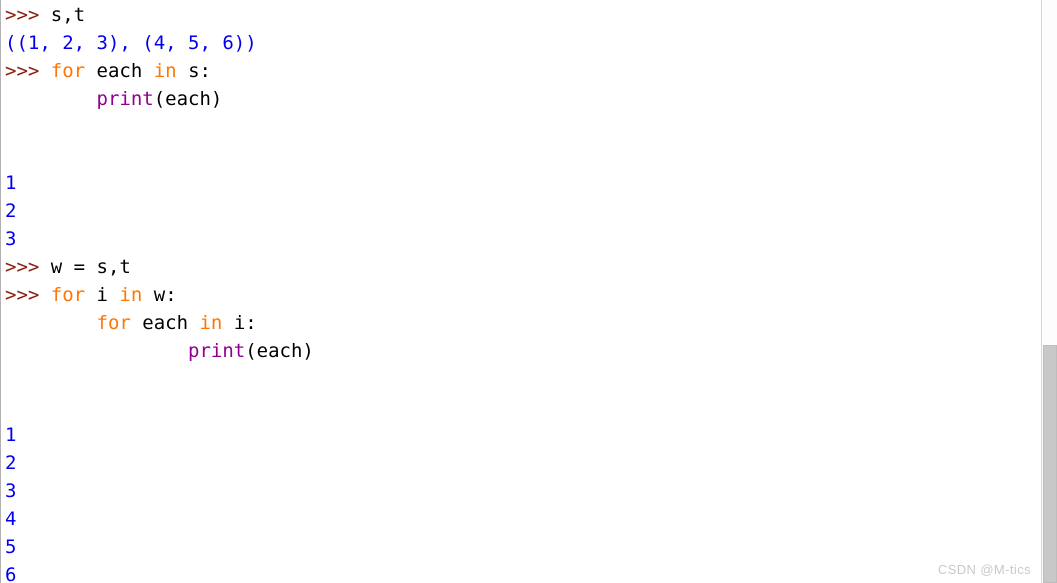  I want to click on token-plain: i:, so click(239, 323).